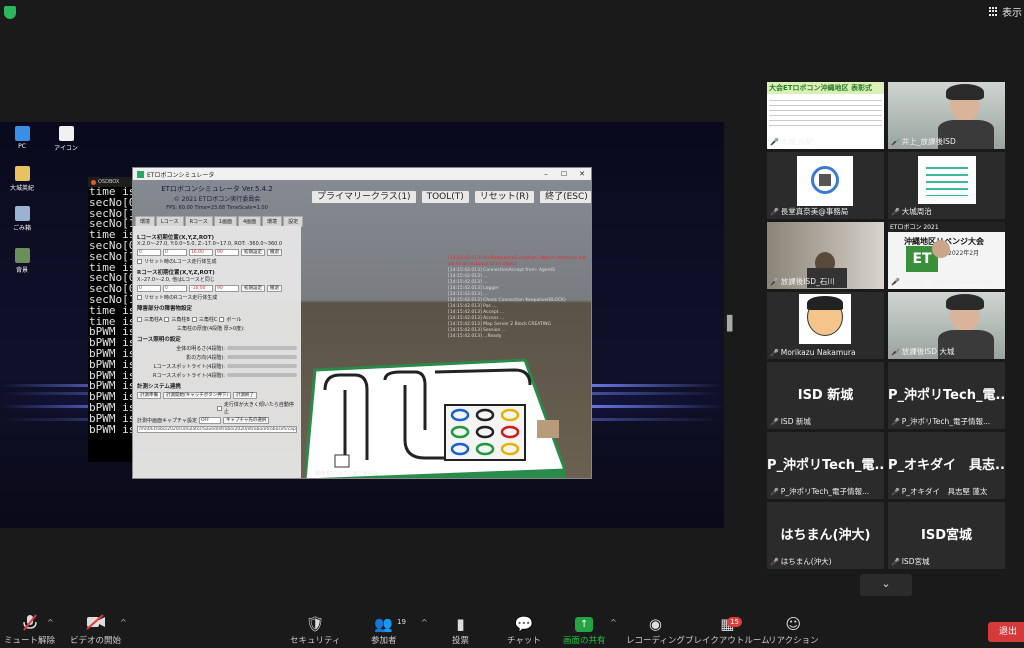 This screenshot has width=1024, height=648. I want to click on ball-checkbox: ボール, so click(230, 319).